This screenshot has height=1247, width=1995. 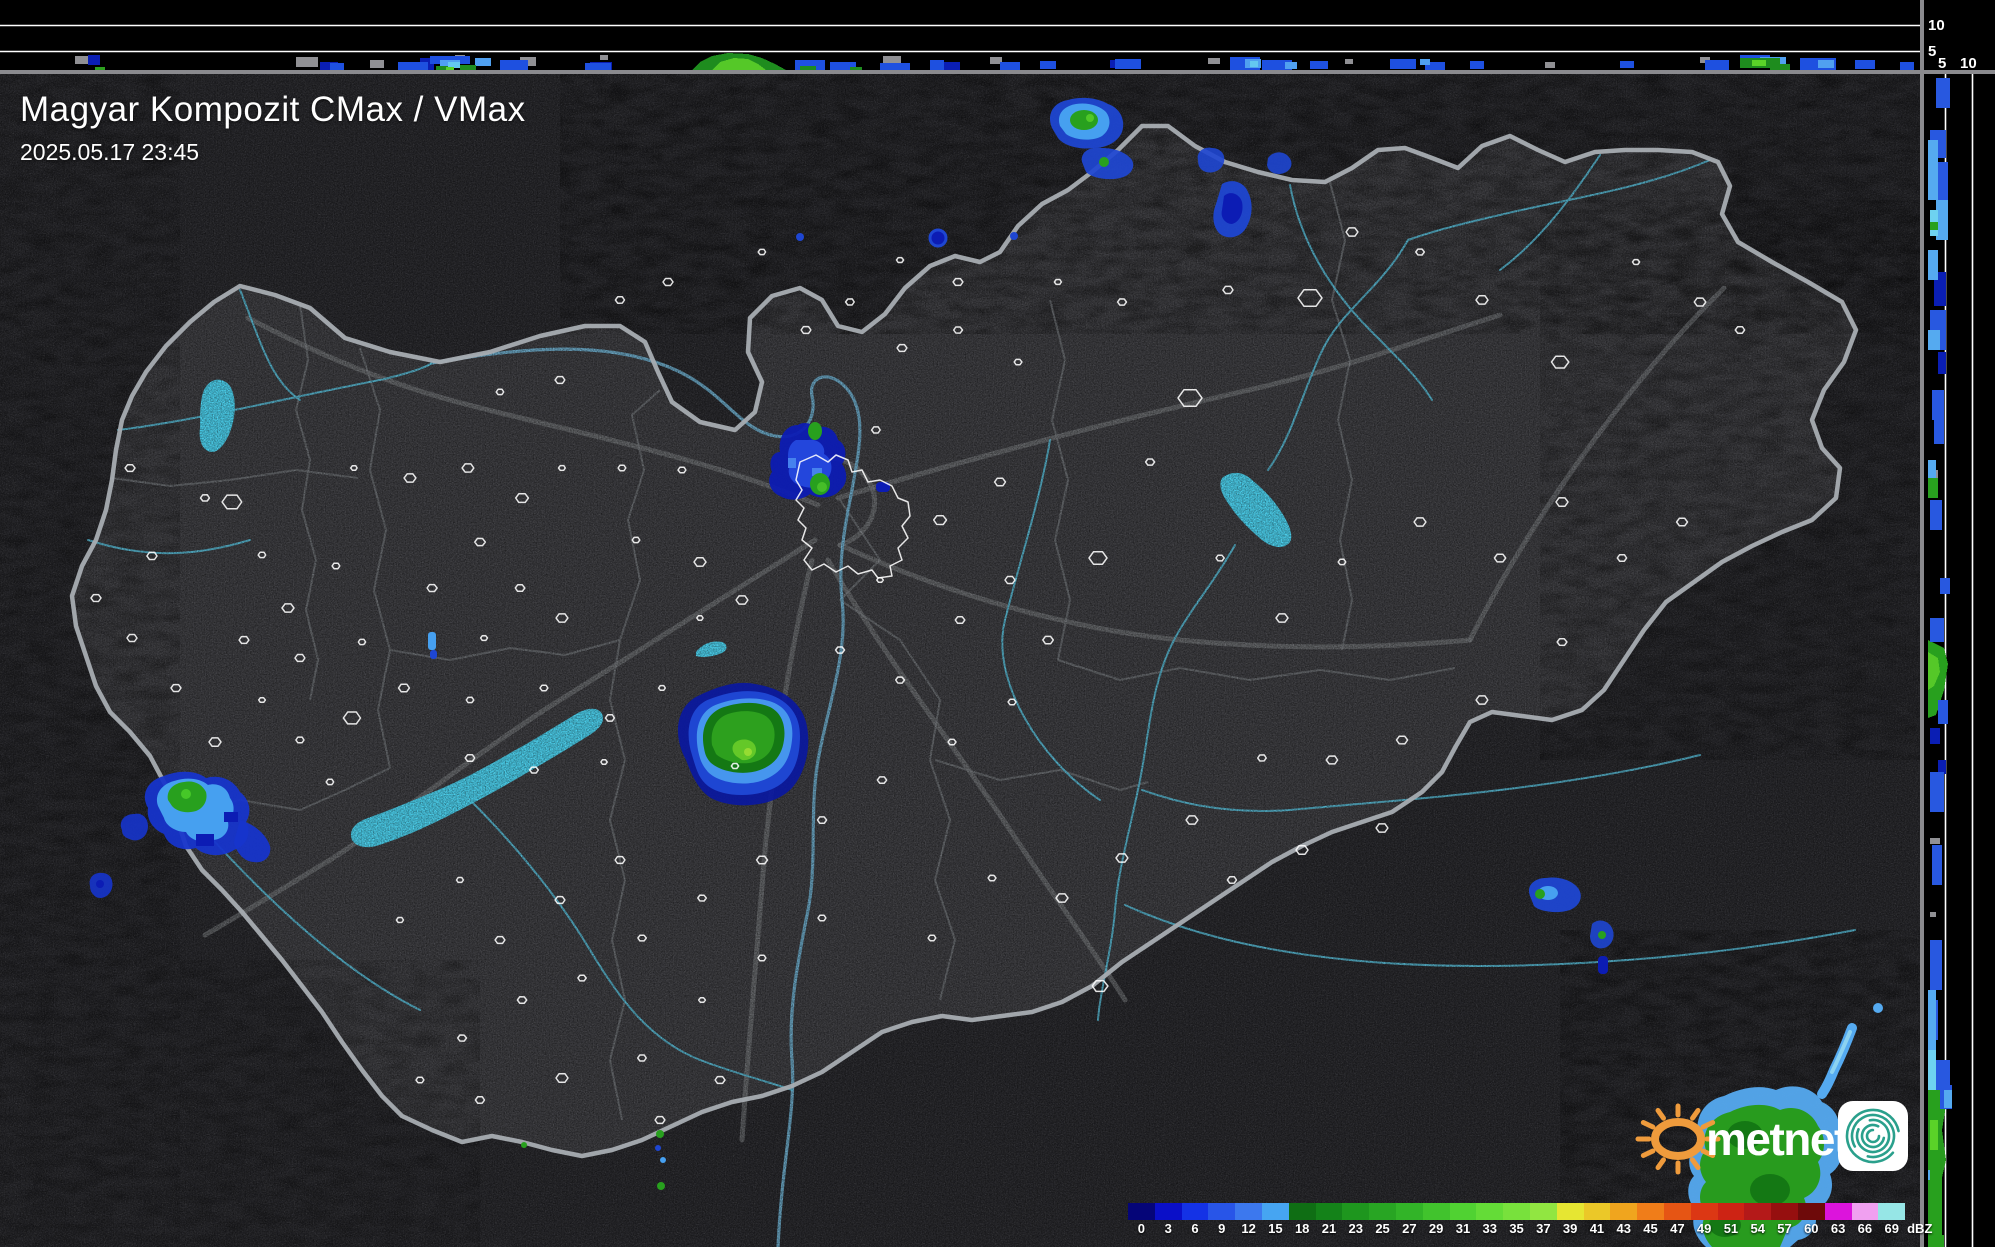 I want to click on legend-tick-label: 35, so click(x=1516, y=1228).